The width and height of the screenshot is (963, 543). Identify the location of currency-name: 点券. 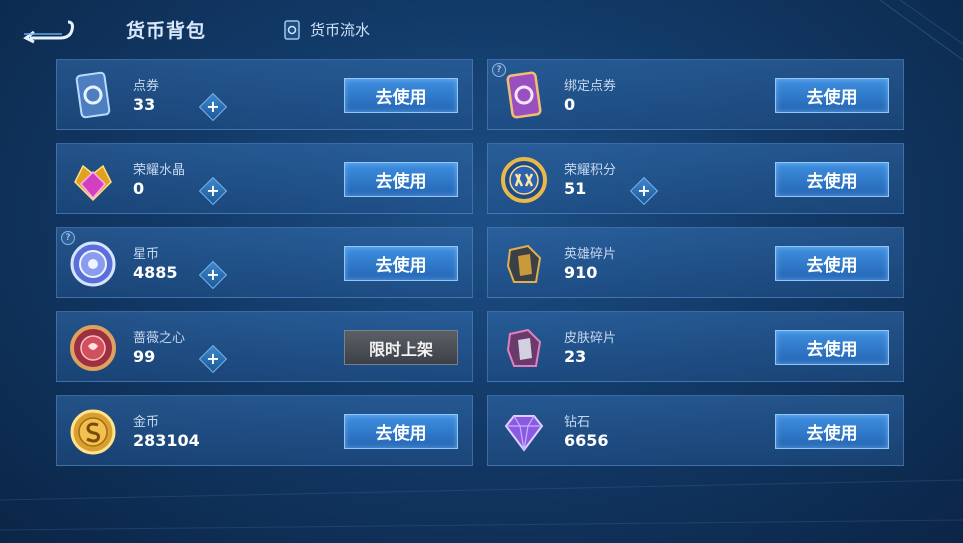
(146, 86).